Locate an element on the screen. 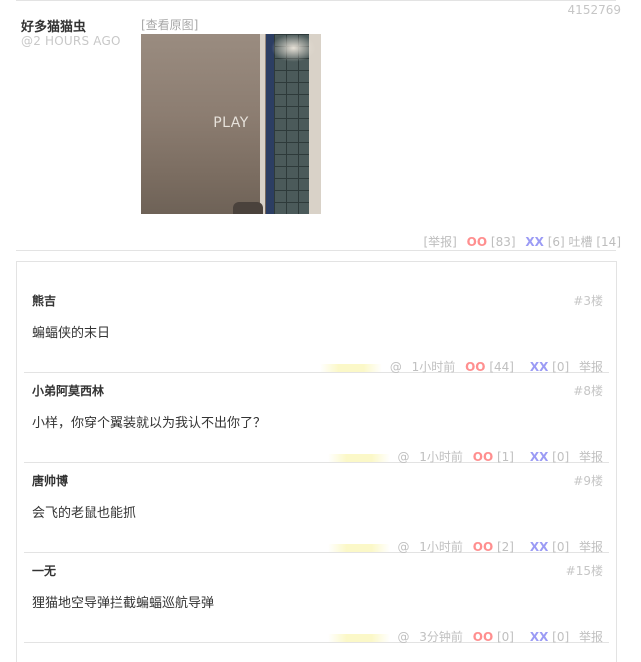 This screenshot has height=662, width=641. comment-author: 小弟阿莫西林 is located at coordinates (68, 390).